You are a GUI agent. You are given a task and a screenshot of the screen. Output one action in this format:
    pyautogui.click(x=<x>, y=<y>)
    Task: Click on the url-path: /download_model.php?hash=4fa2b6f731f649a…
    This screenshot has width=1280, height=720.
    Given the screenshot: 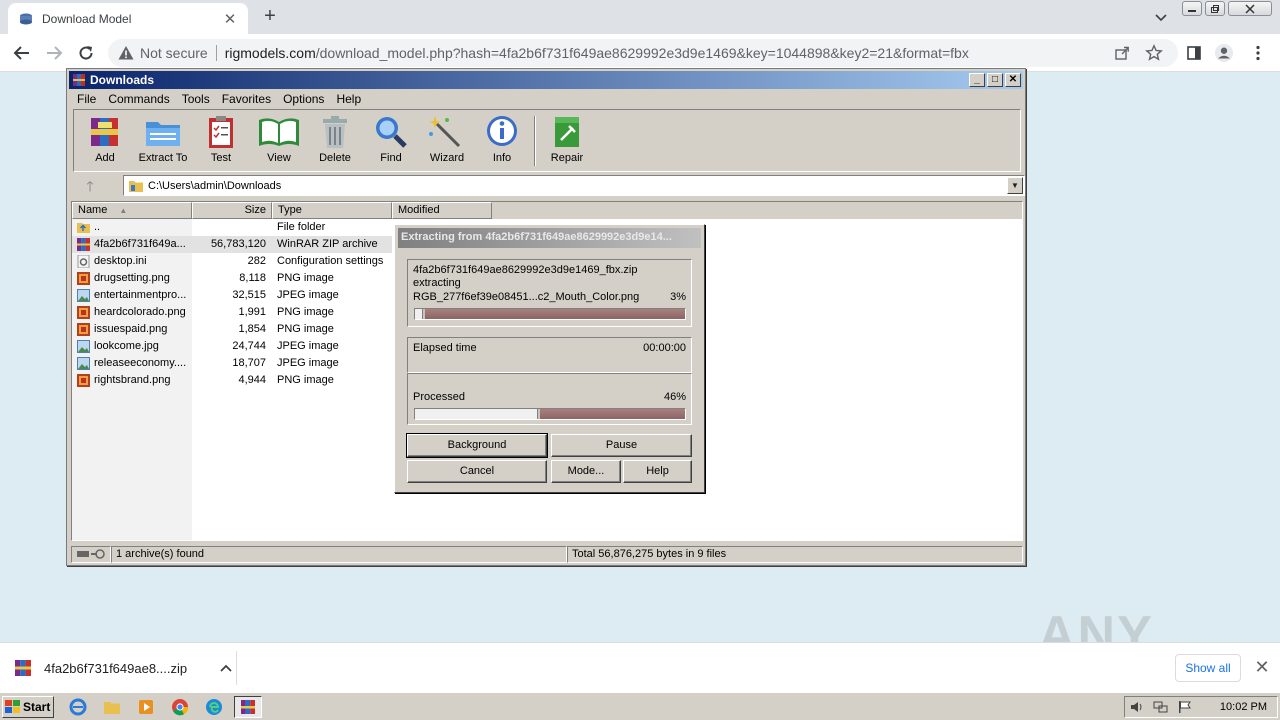 What is the action you would take?
    pyautogui.click(x=642, y=53)
    